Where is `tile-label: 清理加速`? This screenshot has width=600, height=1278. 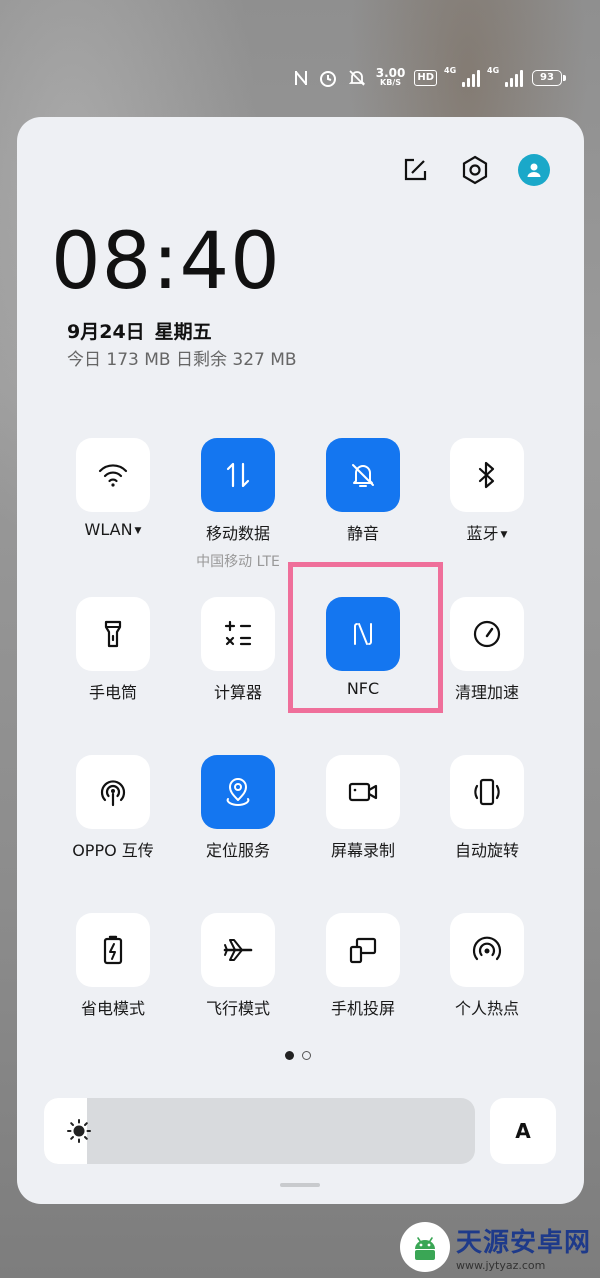 tile-label: 清理加速 is located at coordinates (486, 692).